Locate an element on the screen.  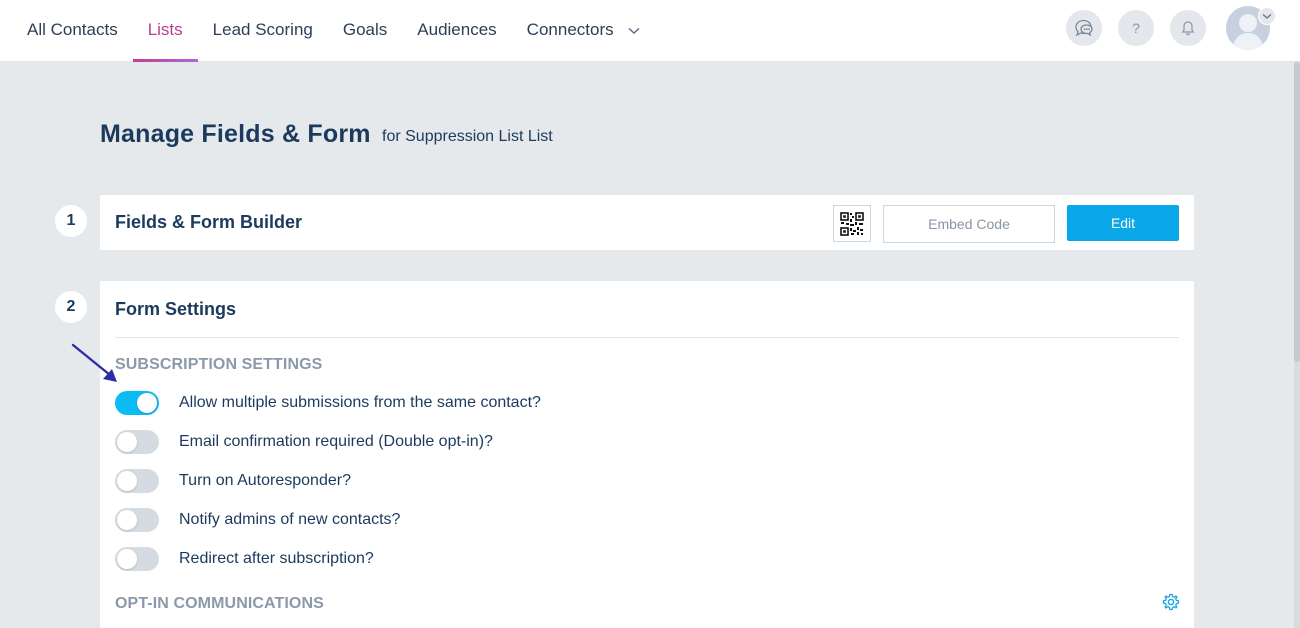
subscription-settings-heading: SUBSCRIPTION SETTINGS is located at coordinates (219, 364).